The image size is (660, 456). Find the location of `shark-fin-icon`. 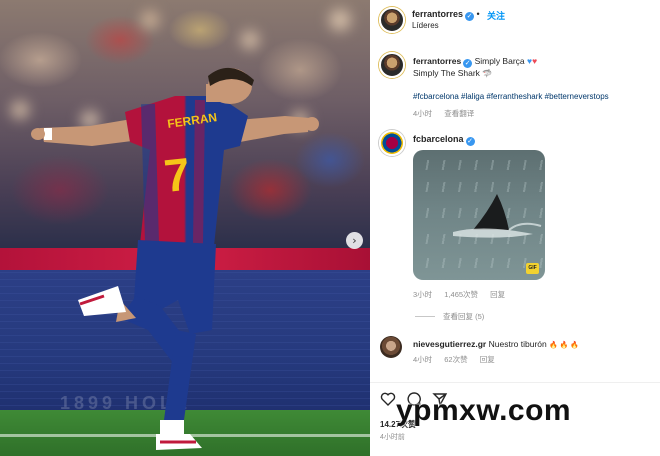

shark-fin-icon is located at coordinates (497, 216).